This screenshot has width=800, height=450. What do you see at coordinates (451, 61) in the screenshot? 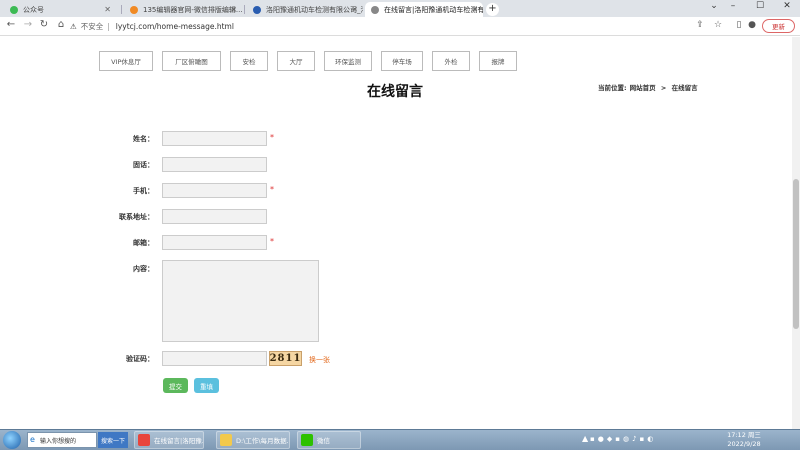
I see `nav-item-exterior-check: 外检` at bounding box center [451, 61].